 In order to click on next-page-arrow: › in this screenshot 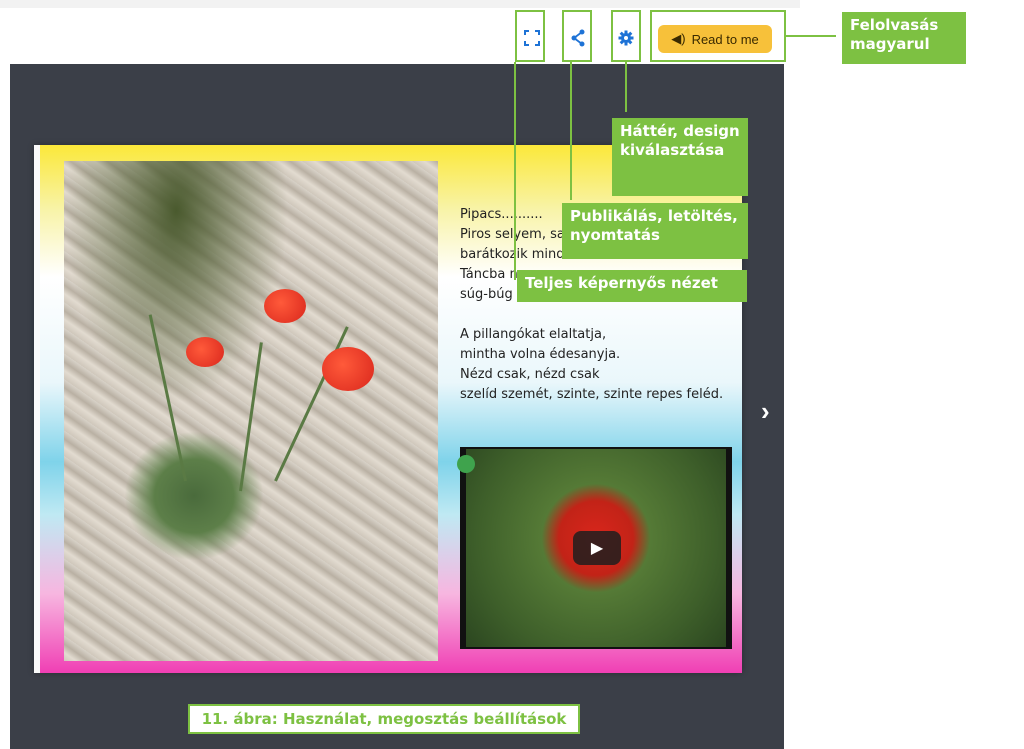, I will do `click(765, 411)`.